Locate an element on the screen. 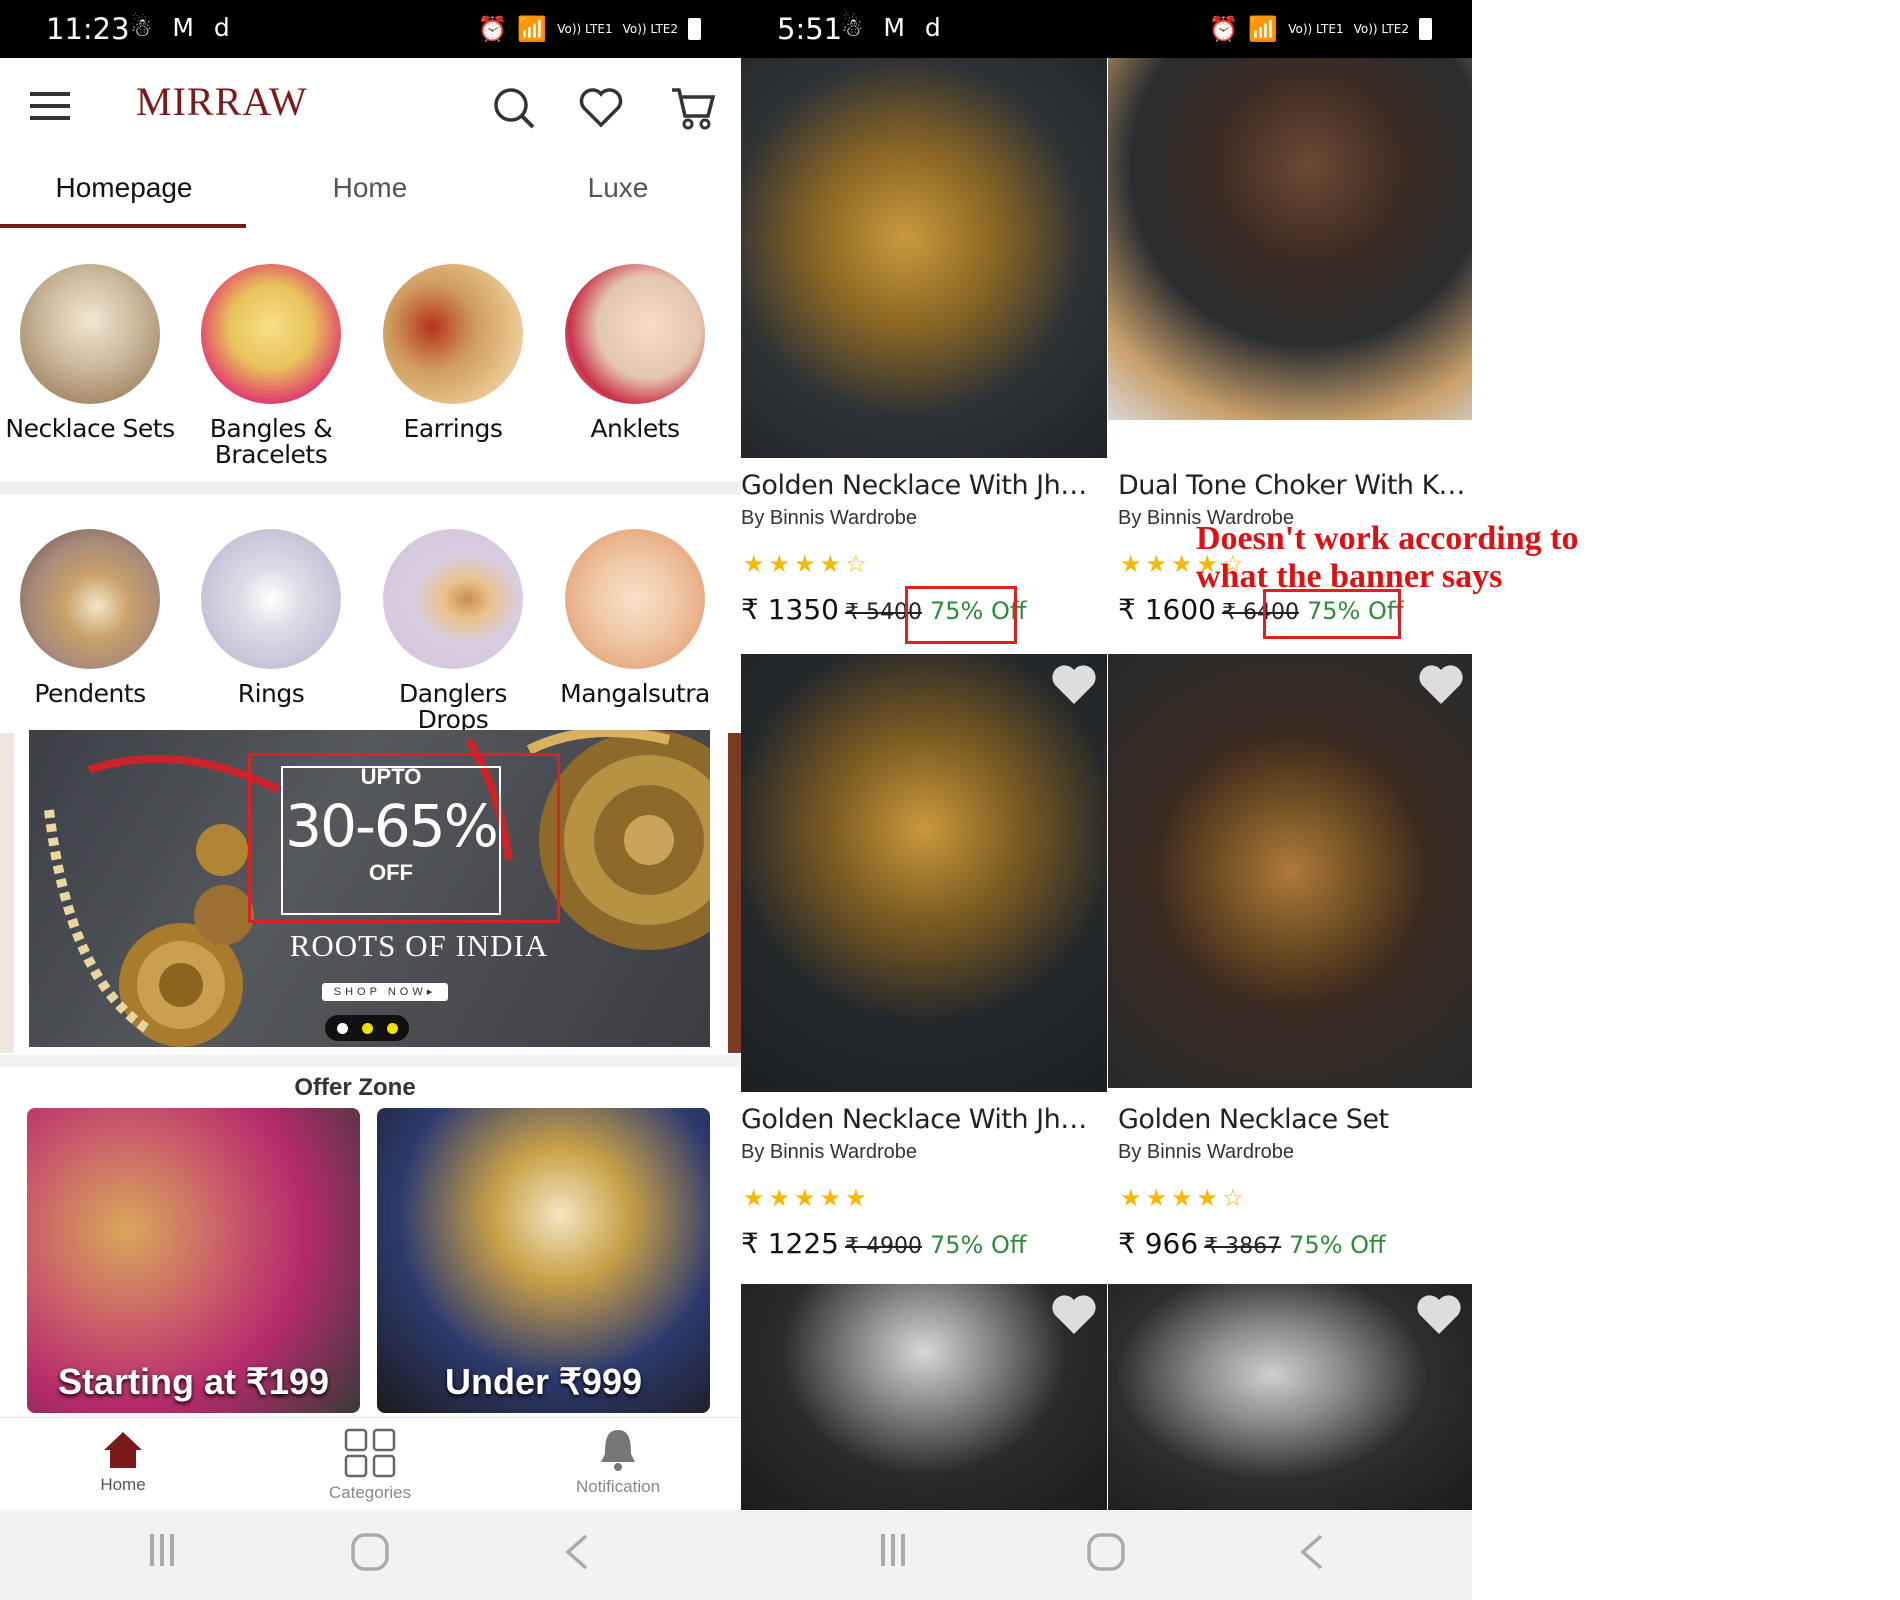  carousel-prev-peek is located at coordinates (7, 893).